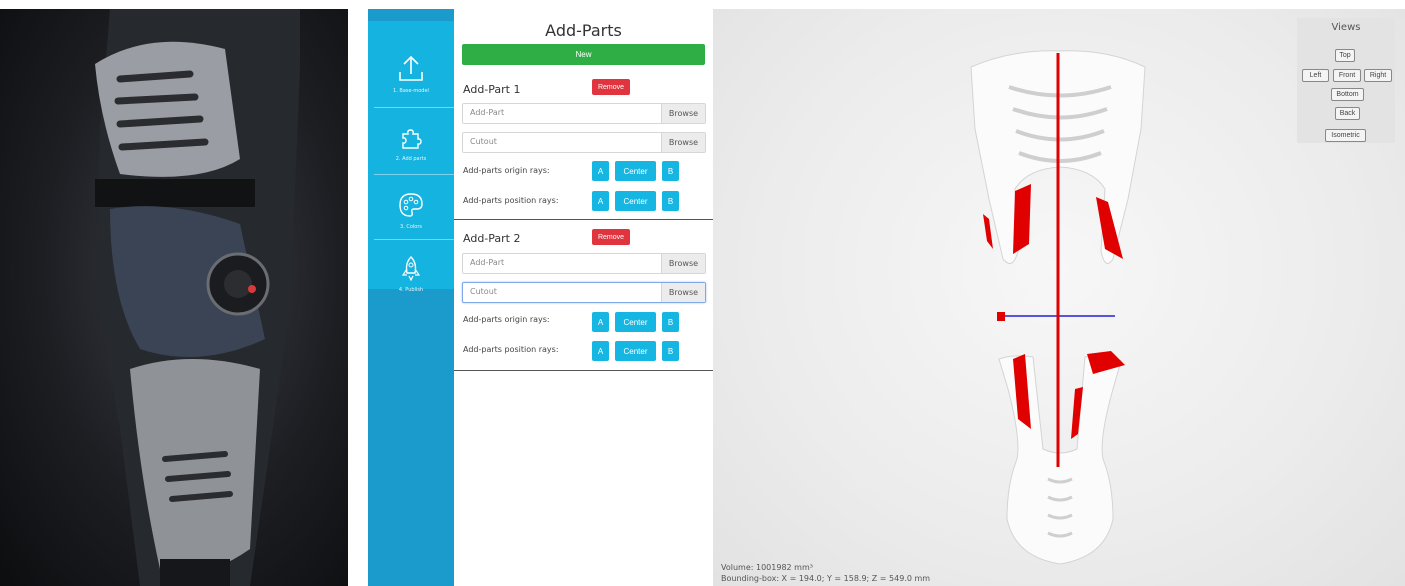 The image size is (1405, 586). I want to click on step-add-parts: 2. Add parts, so click(411, 144).